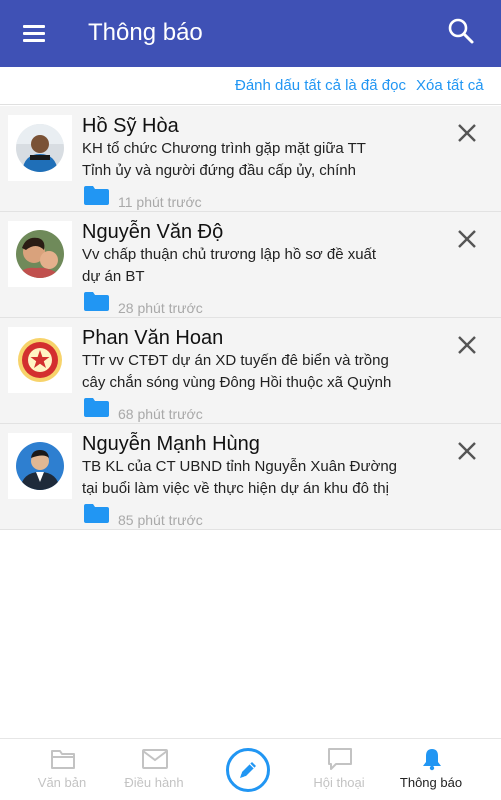 The height and width of the screenshot is (800, 501). Describe the element at coordinates (153, 232) in the screenshot. I see `sender-name: Nguyễn Văn Độ` at that location.